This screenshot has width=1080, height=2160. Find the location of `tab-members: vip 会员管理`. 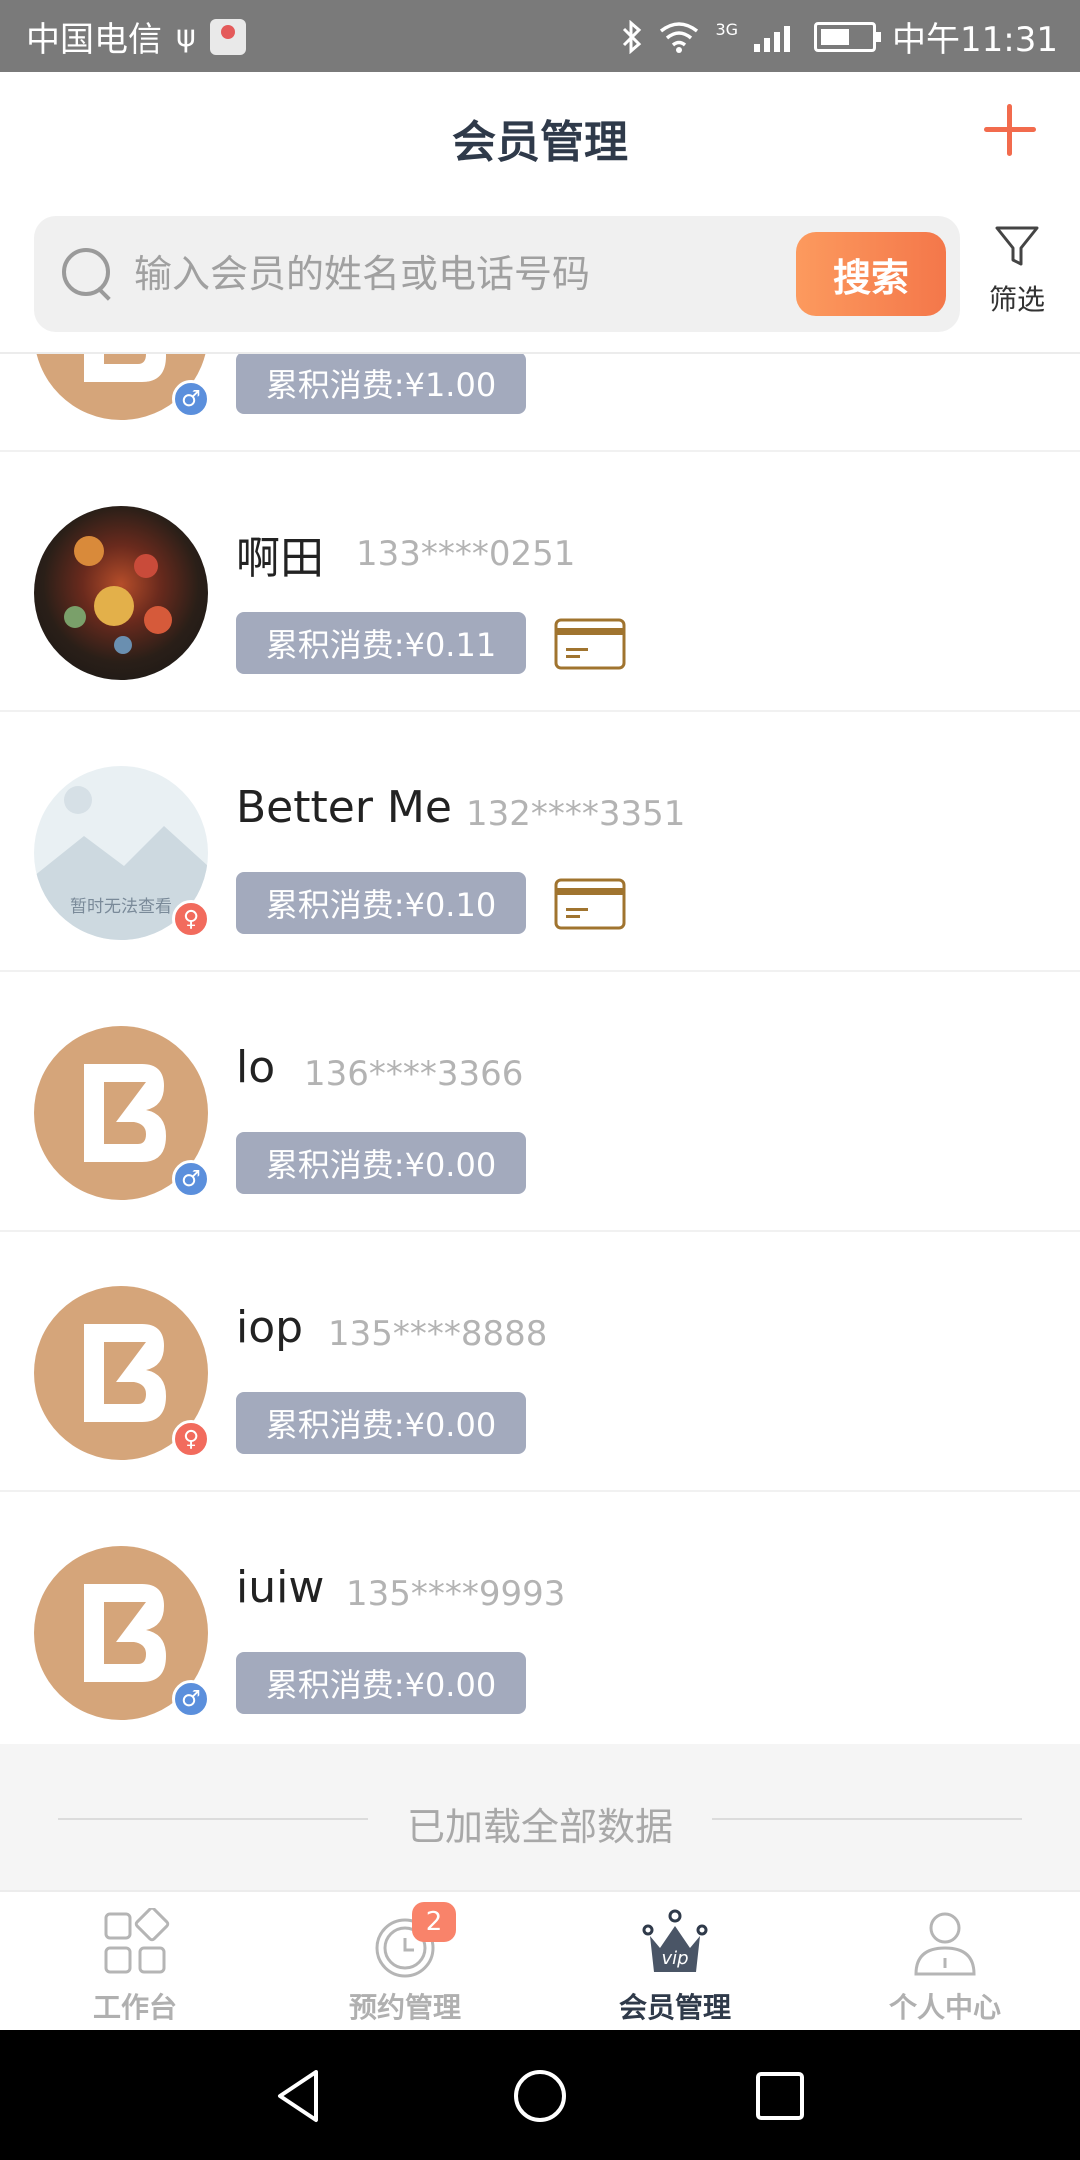

tab-members: vip 会员管理 is located at coordinates (675, 1962).